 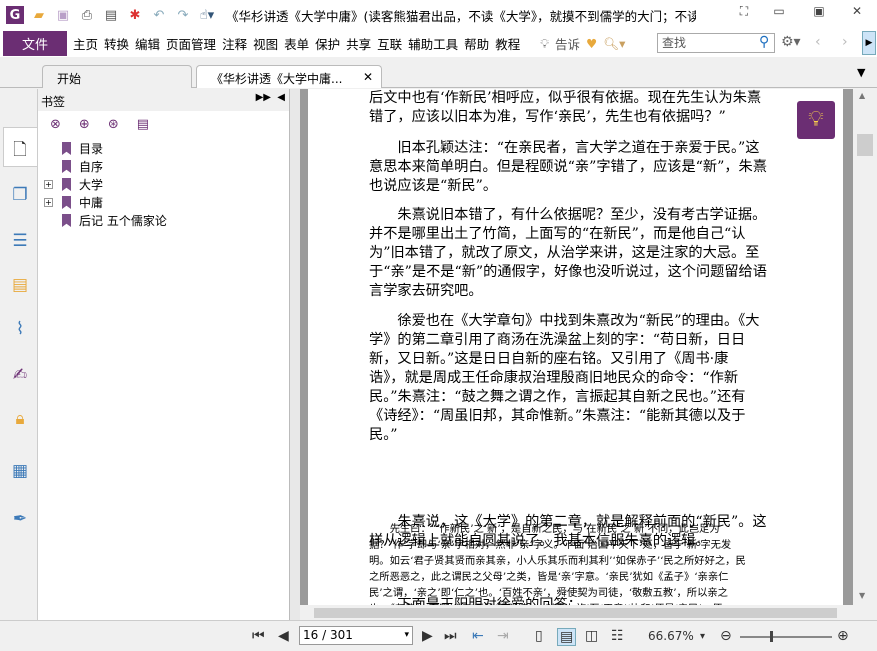 What do you see at coordinates (565, 98) in the screenshot?
I see `document-text-line: 后文中也有‘作新民’相呼应，似乎很有依据。现在先生认为朱熹` at bounding box center [565, 98].